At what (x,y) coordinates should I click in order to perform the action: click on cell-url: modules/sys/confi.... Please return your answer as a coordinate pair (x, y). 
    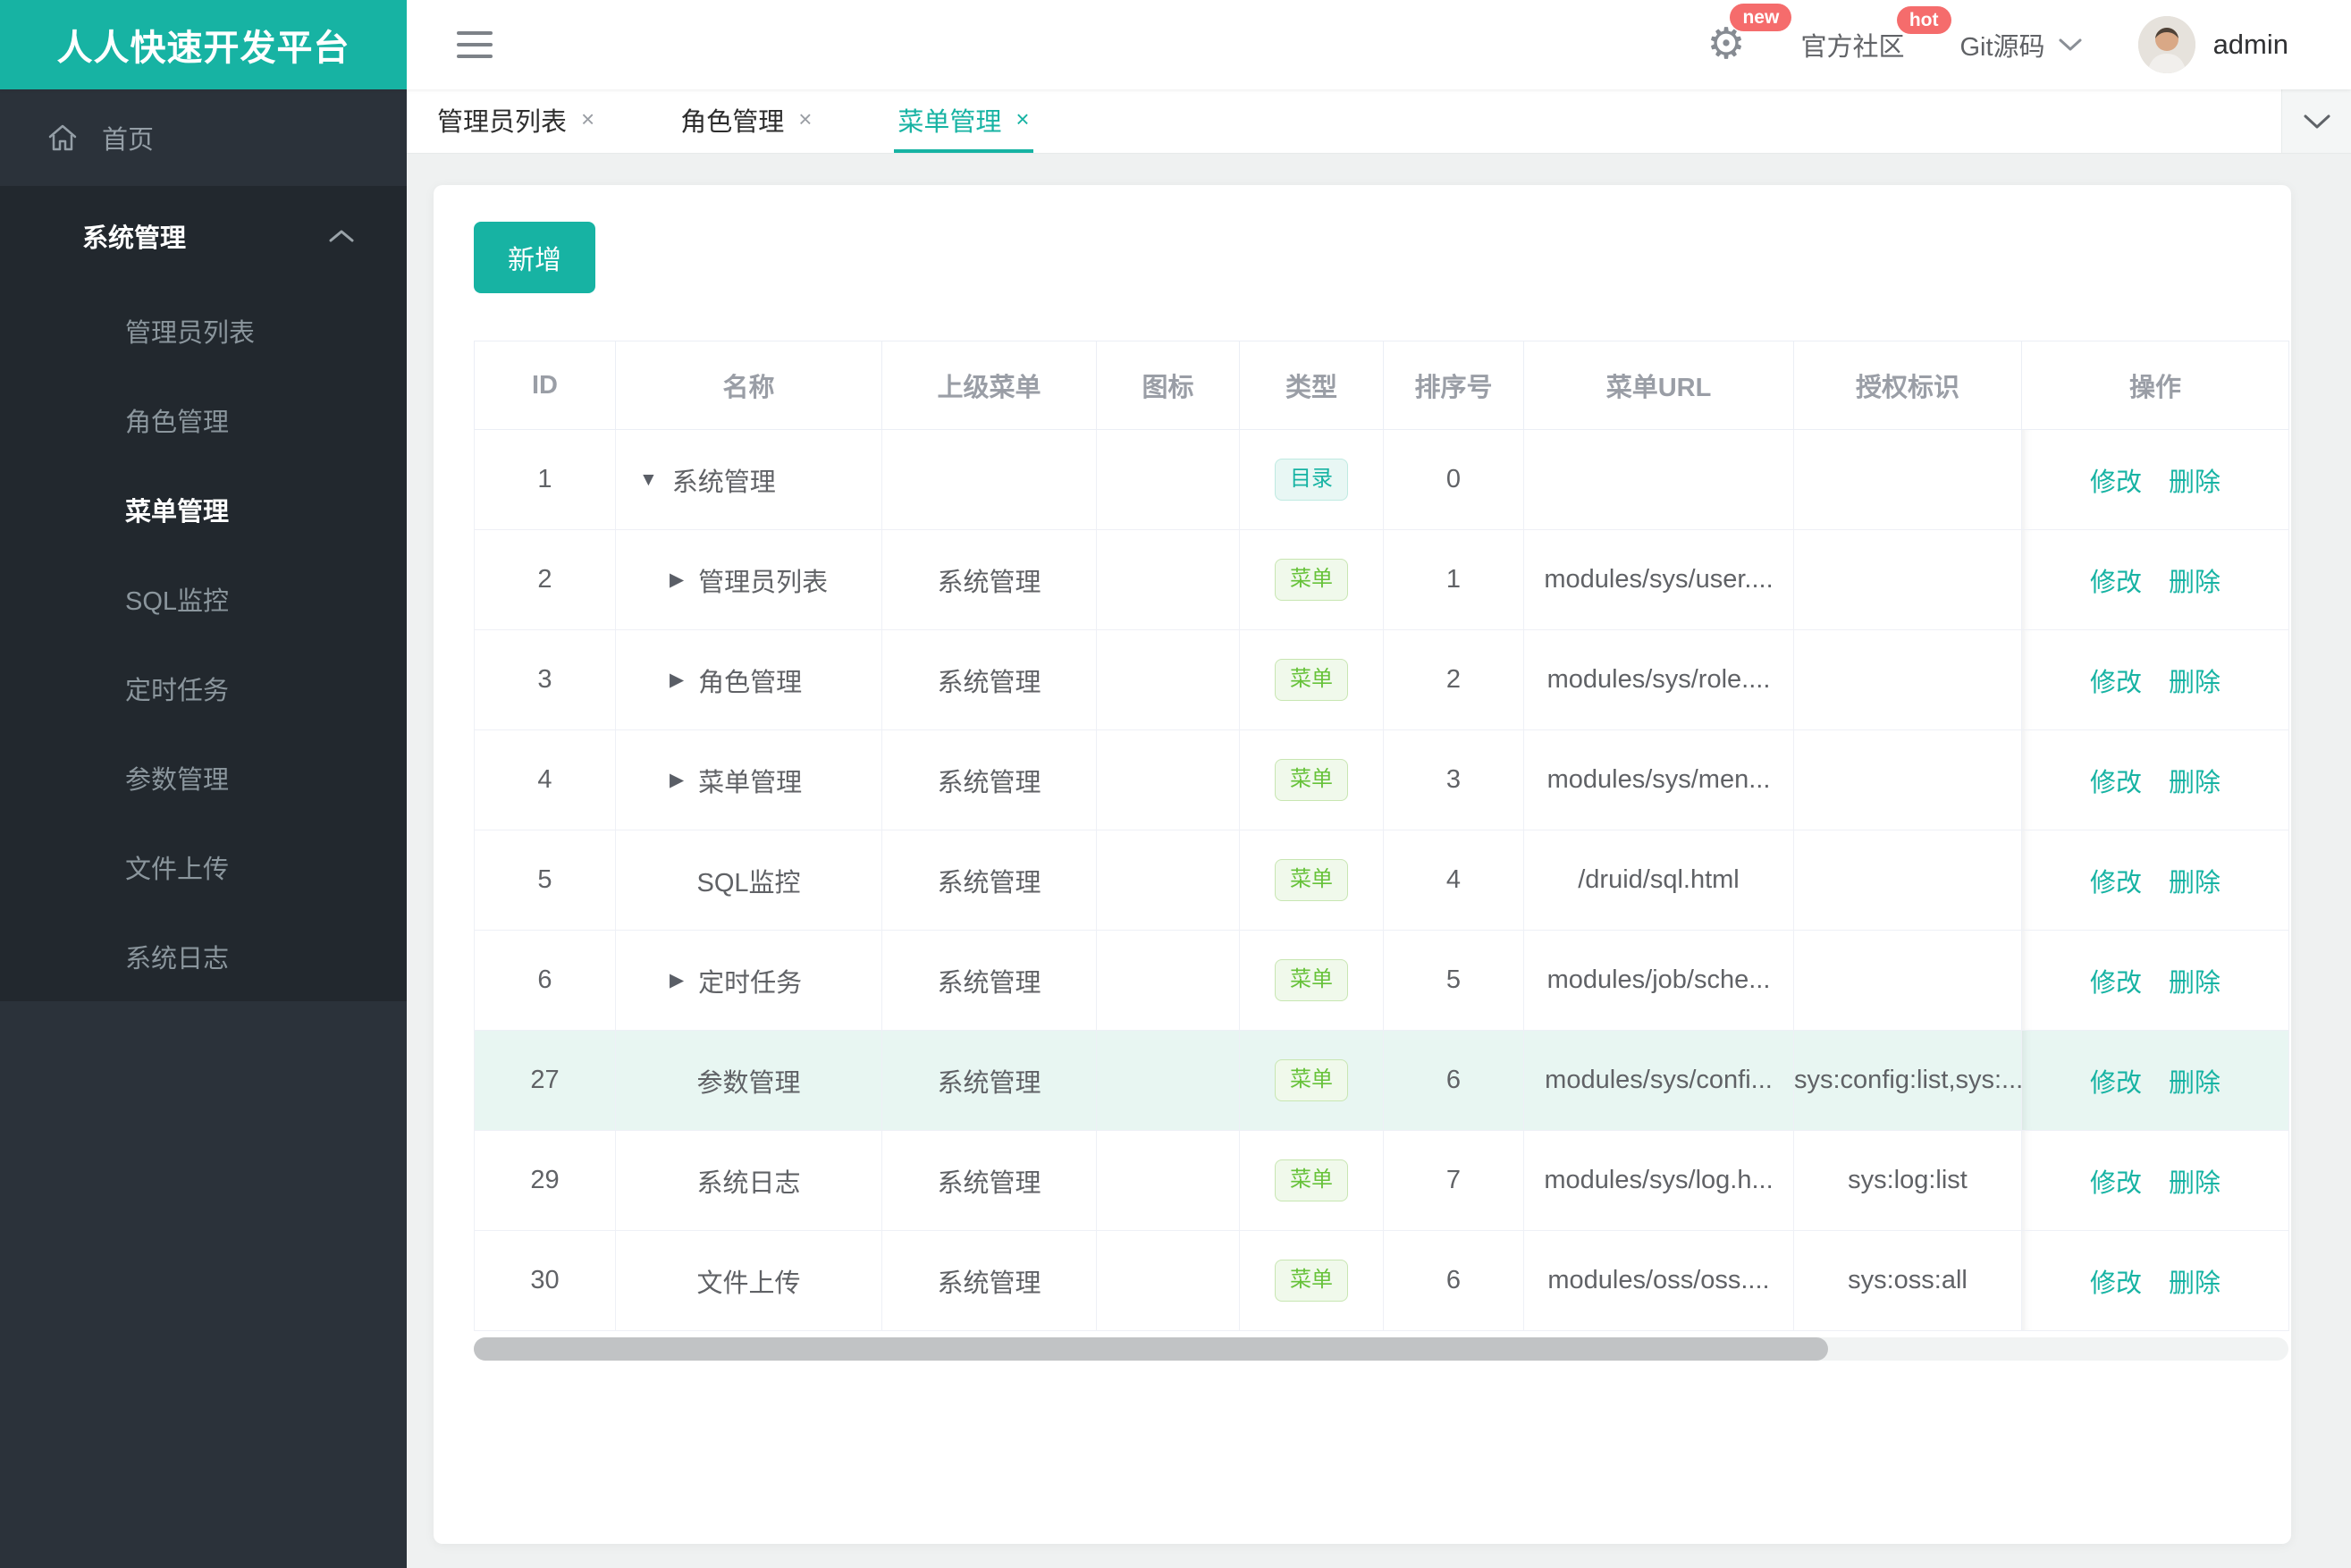
    Looking at the image, I should click on (1658, 1080).